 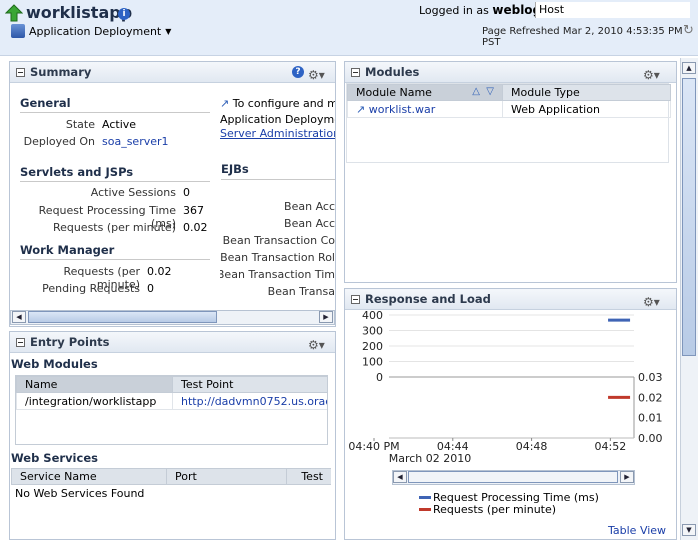 I want to click on collapse-summary-icon, so click(x=20, y=72).